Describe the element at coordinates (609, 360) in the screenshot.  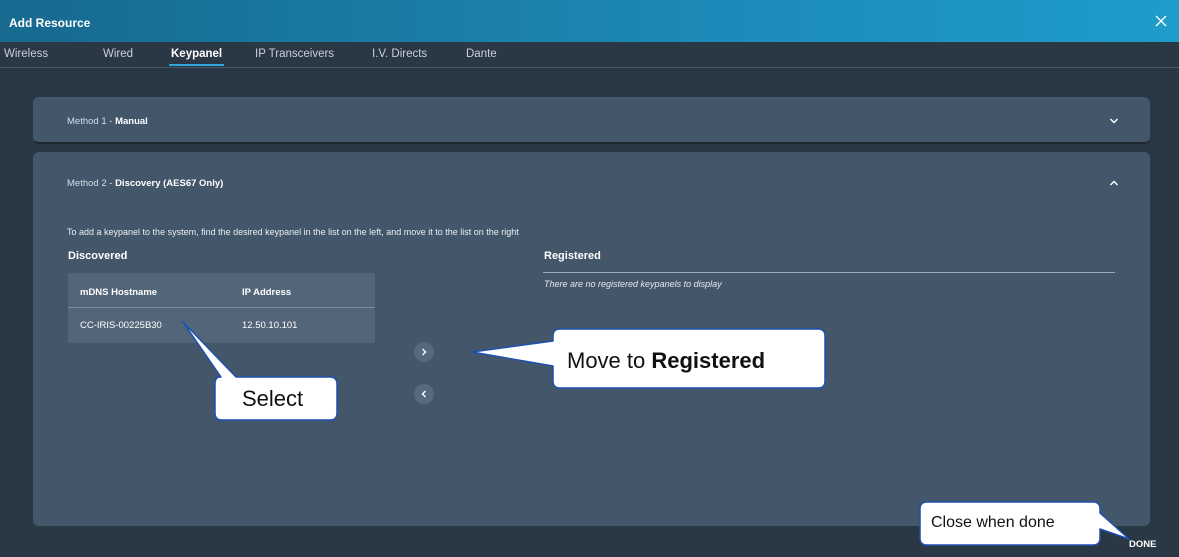
I see `move-callout-prefix: Move to` at that location.